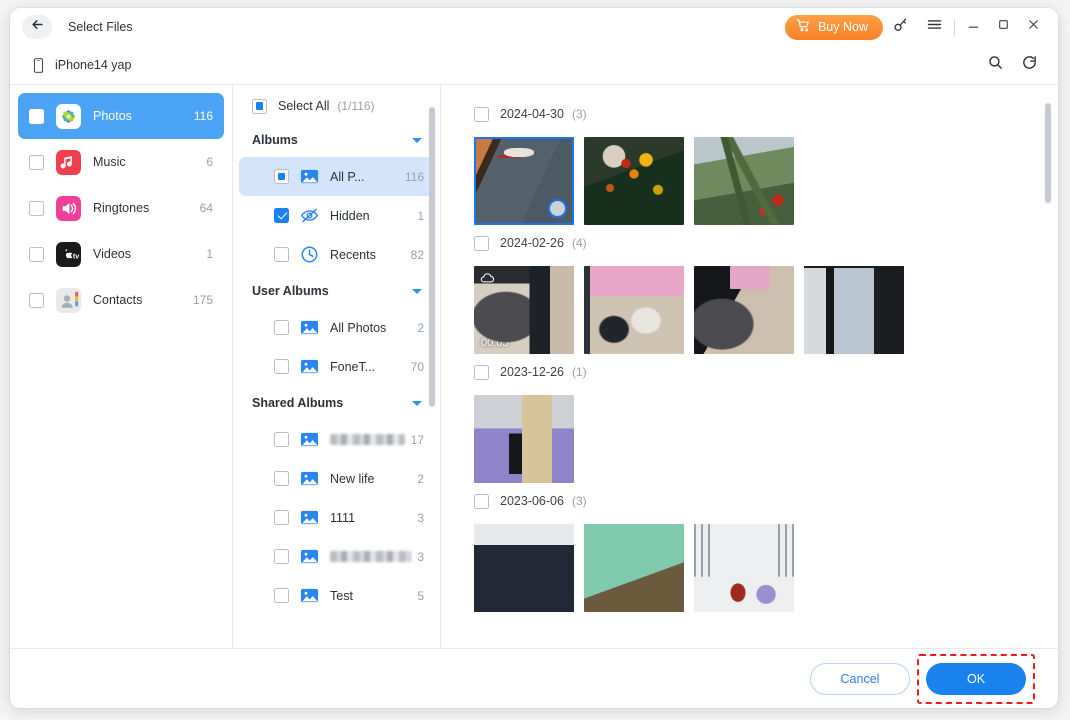  I want to click on photos-scrollbar, so click(1048, 153).